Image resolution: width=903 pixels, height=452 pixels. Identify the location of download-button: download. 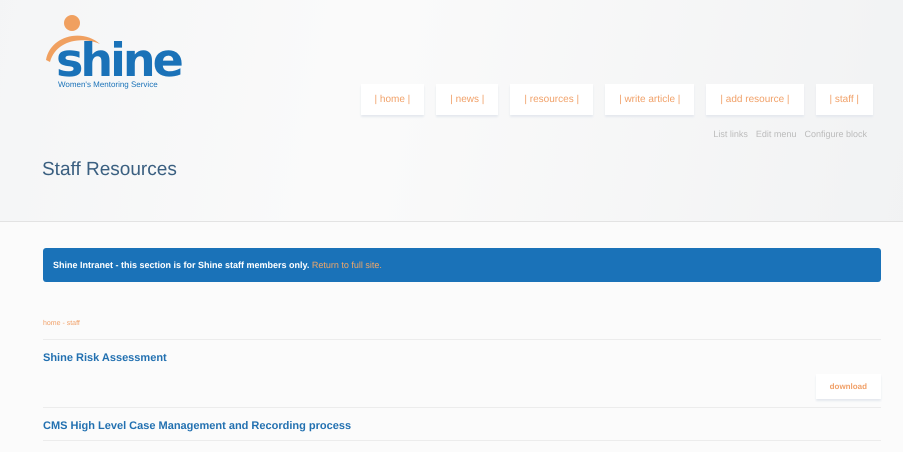
(848, 386).